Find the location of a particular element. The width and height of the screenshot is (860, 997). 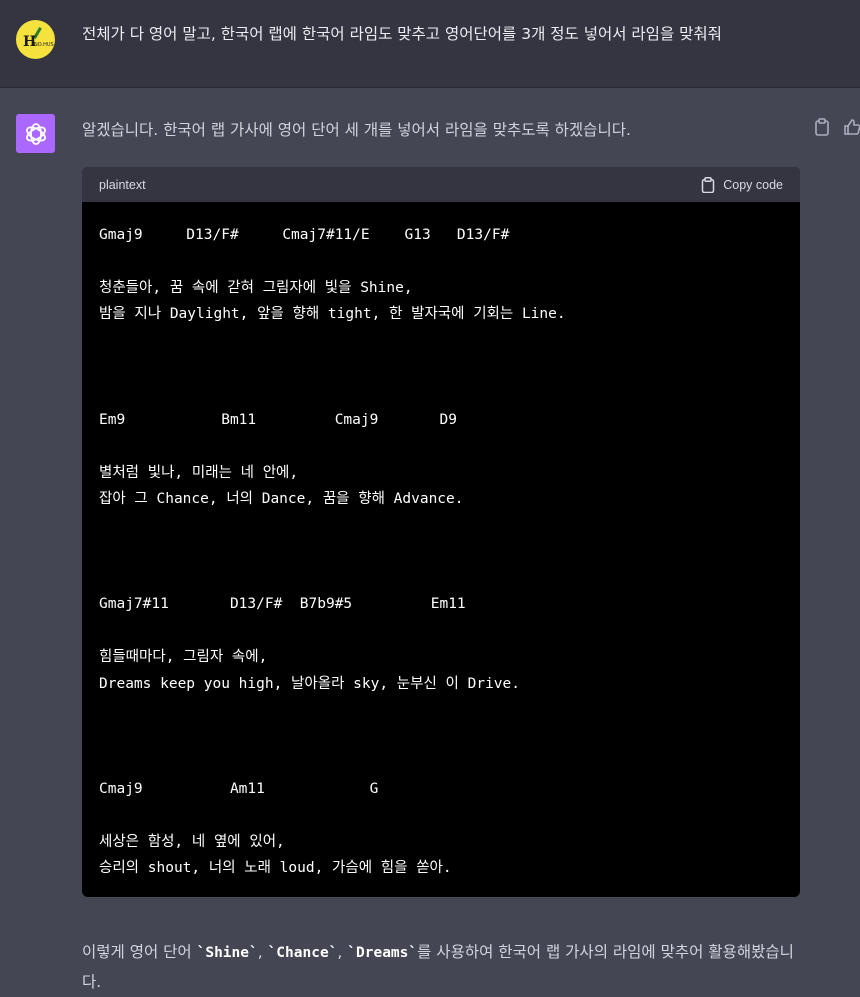

code-block-header: plaintext Copy code is located at coordinates (441, 184).